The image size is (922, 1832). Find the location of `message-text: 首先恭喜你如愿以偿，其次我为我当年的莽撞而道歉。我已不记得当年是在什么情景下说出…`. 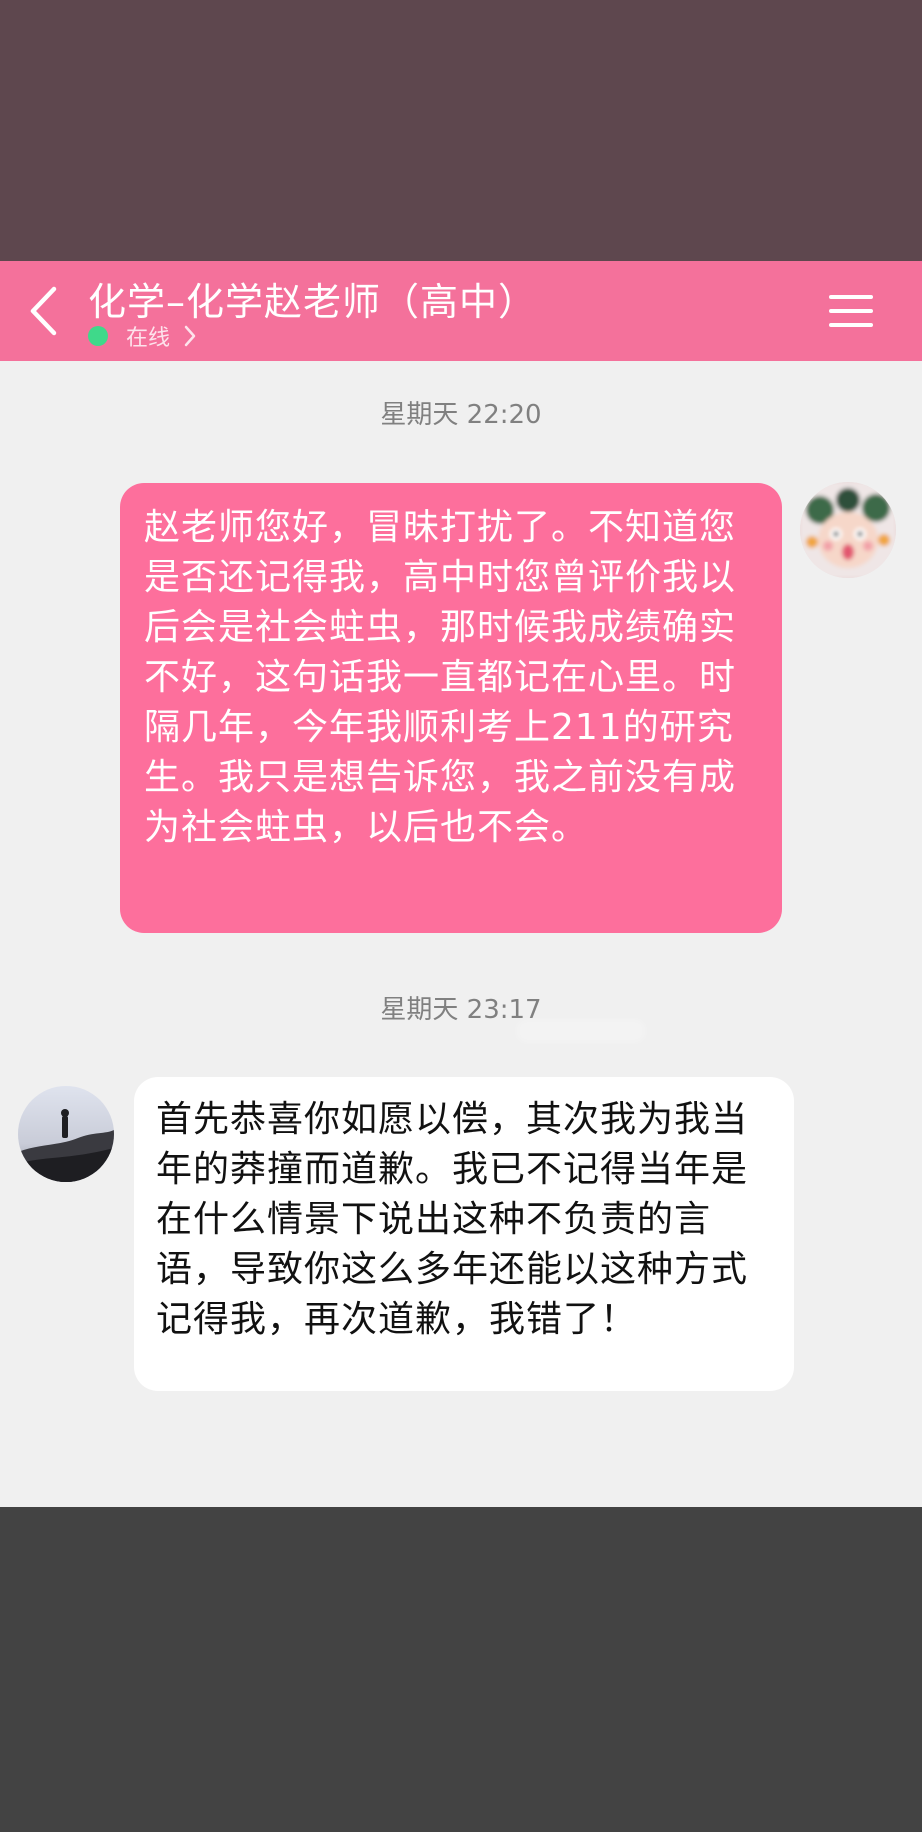

message-text: 首先恭喜你如愿以偿，其次我为我当年的莽撞而道歉。我已不记得当年是在什么情景下说出… is located at coordinates (452, 1219).